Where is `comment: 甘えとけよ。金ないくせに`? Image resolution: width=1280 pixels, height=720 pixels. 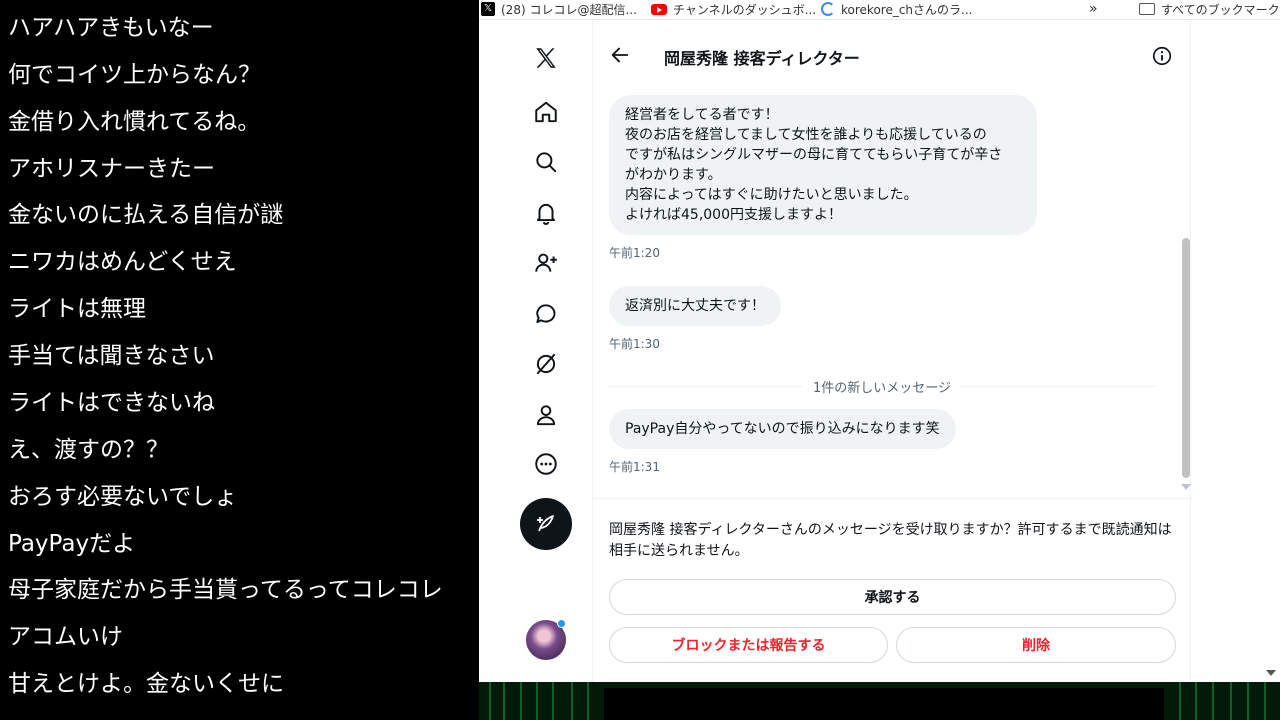 comment: 甘えとけよ。金ないくせに is located at coordinates (146, 684).